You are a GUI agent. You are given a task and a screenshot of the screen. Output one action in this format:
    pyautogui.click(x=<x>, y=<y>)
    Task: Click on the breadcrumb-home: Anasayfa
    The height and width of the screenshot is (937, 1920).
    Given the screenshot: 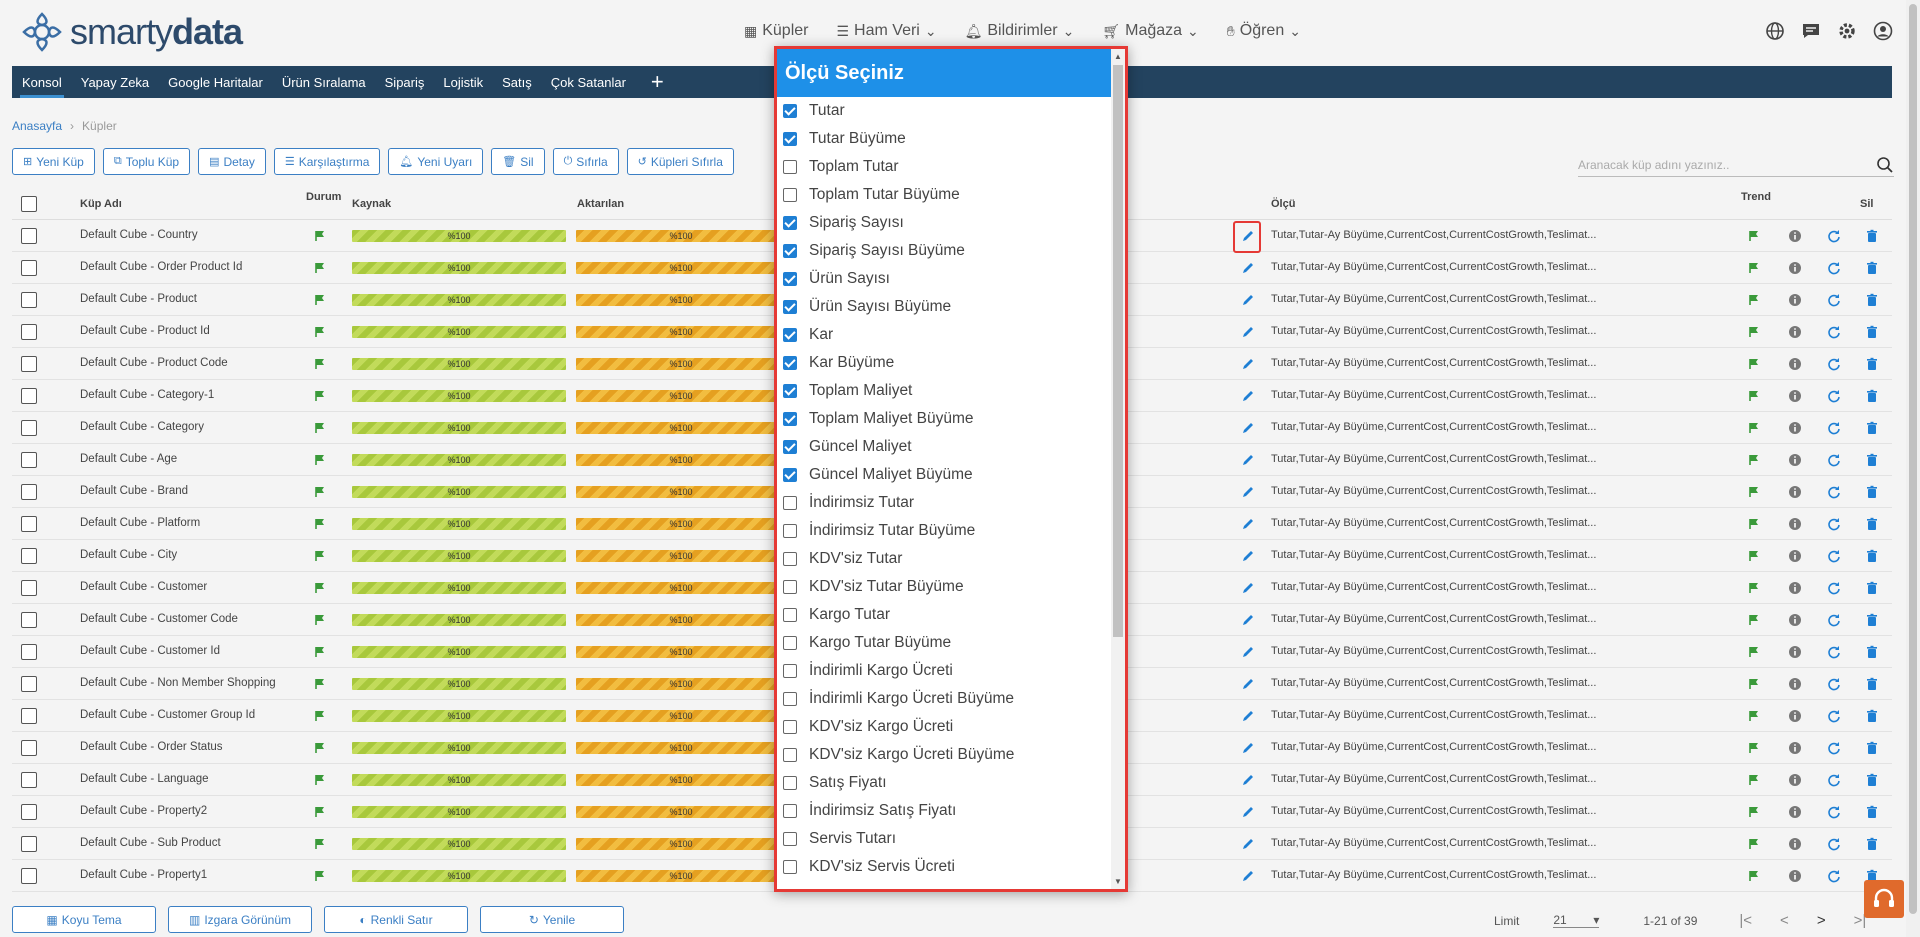 What is the action you would take?
    pyautogui.click(x=37, y=126)
    